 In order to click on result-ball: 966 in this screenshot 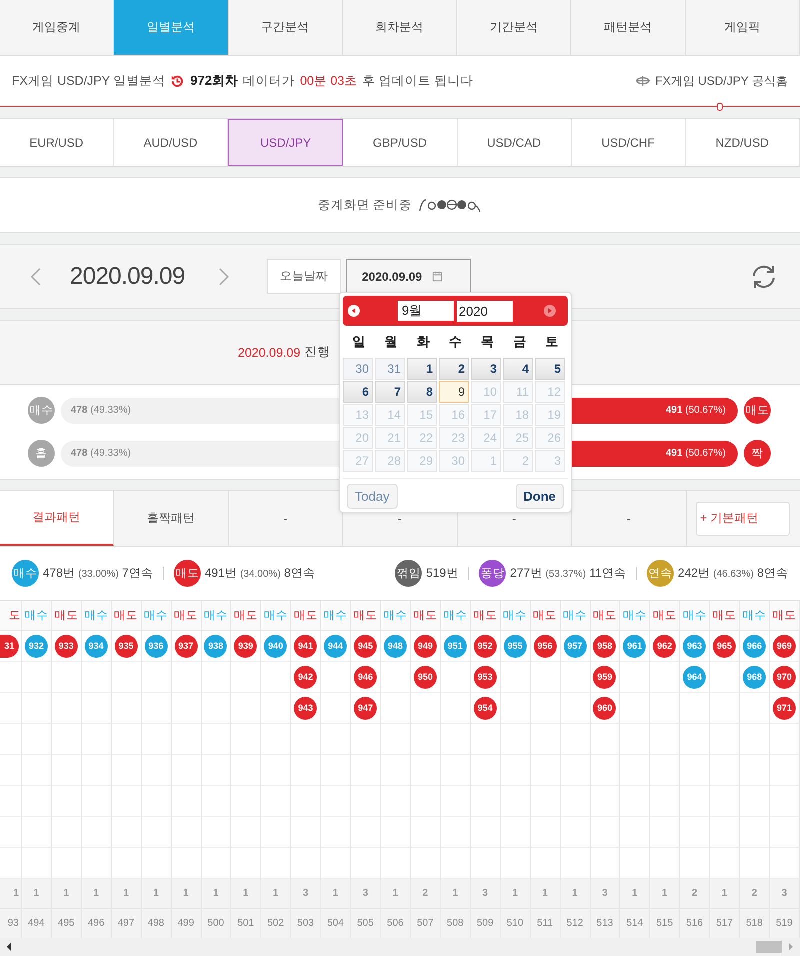, I will do `click(754, 646)`.